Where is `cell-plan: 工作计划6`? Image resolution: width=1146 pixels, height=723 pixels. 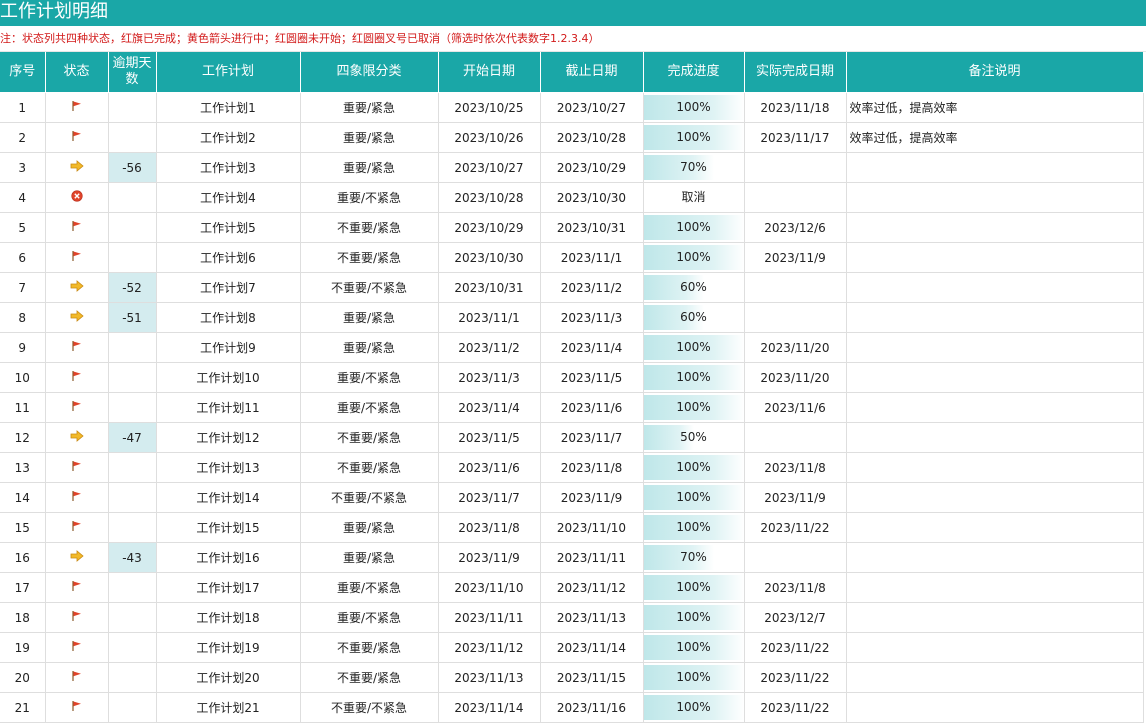
cell-plan: 工作计划6 is located at coordinates (228, 257).